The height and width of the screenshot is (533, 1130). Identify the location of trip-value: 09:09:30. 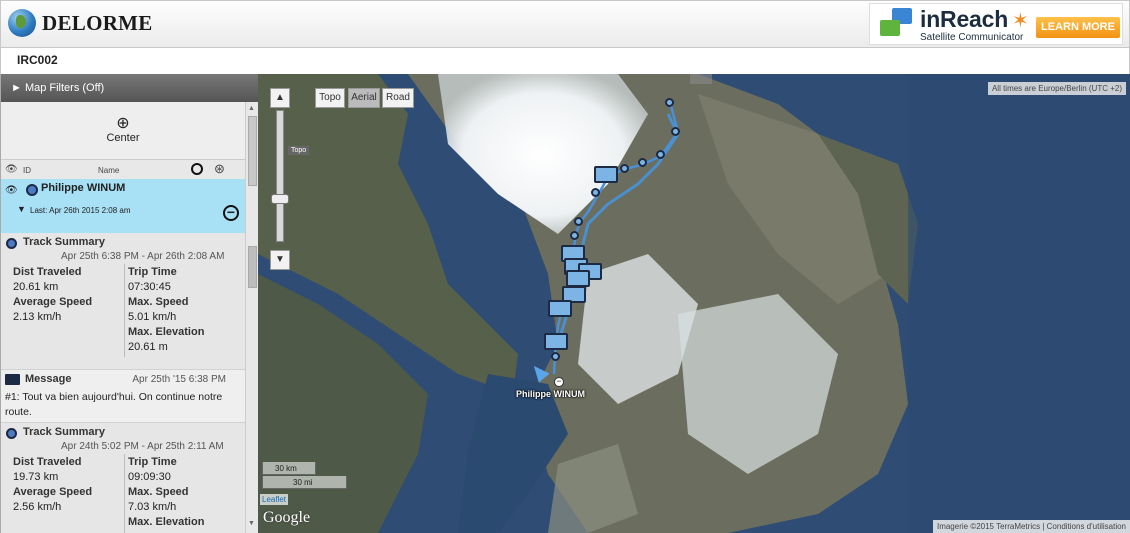
(149, 477).